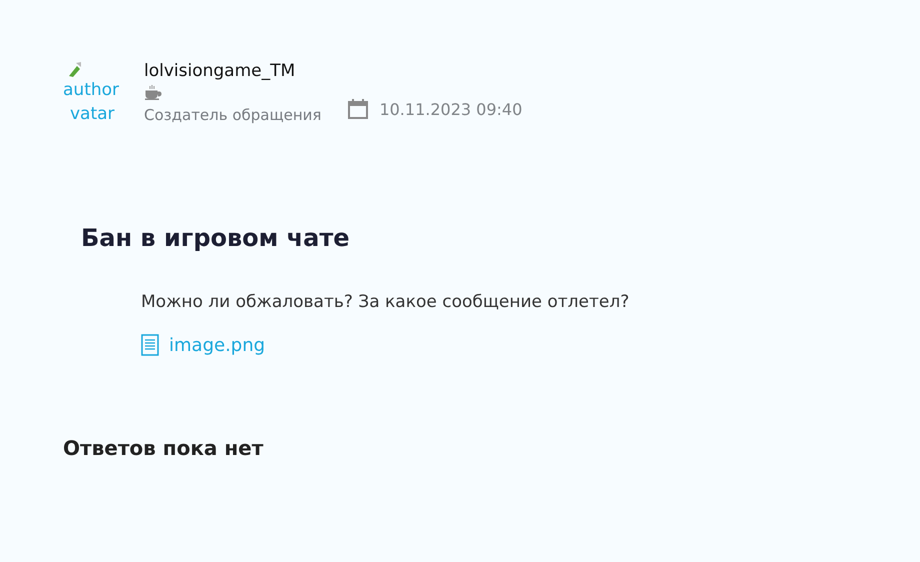 This screenshot has width=920, height=562. Describe the element at coordinates (91, 90) in the screenshot. I see `avatar-alt-text: author` at that location.